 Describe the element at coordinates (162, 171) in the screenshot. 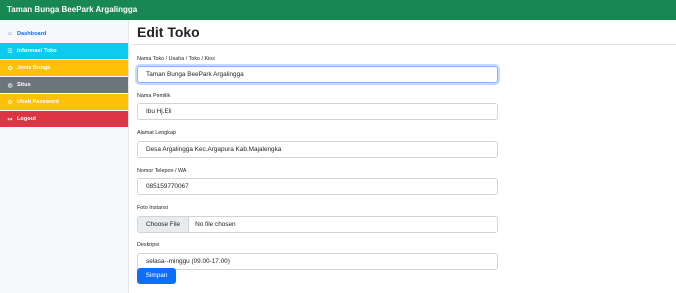

I see `telepon-label: Nomor Telepon / WA` at that location.